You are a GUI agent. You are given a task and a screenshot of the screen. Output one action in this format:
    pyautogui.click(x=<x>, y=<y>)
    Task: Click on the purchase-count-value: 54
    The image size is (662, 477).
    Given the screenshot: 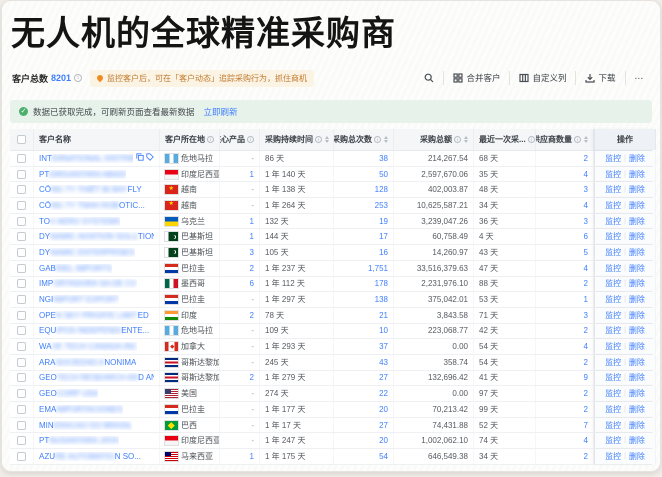 What is the action you would take?
    pyautogui.click(x=383, y=456)
    